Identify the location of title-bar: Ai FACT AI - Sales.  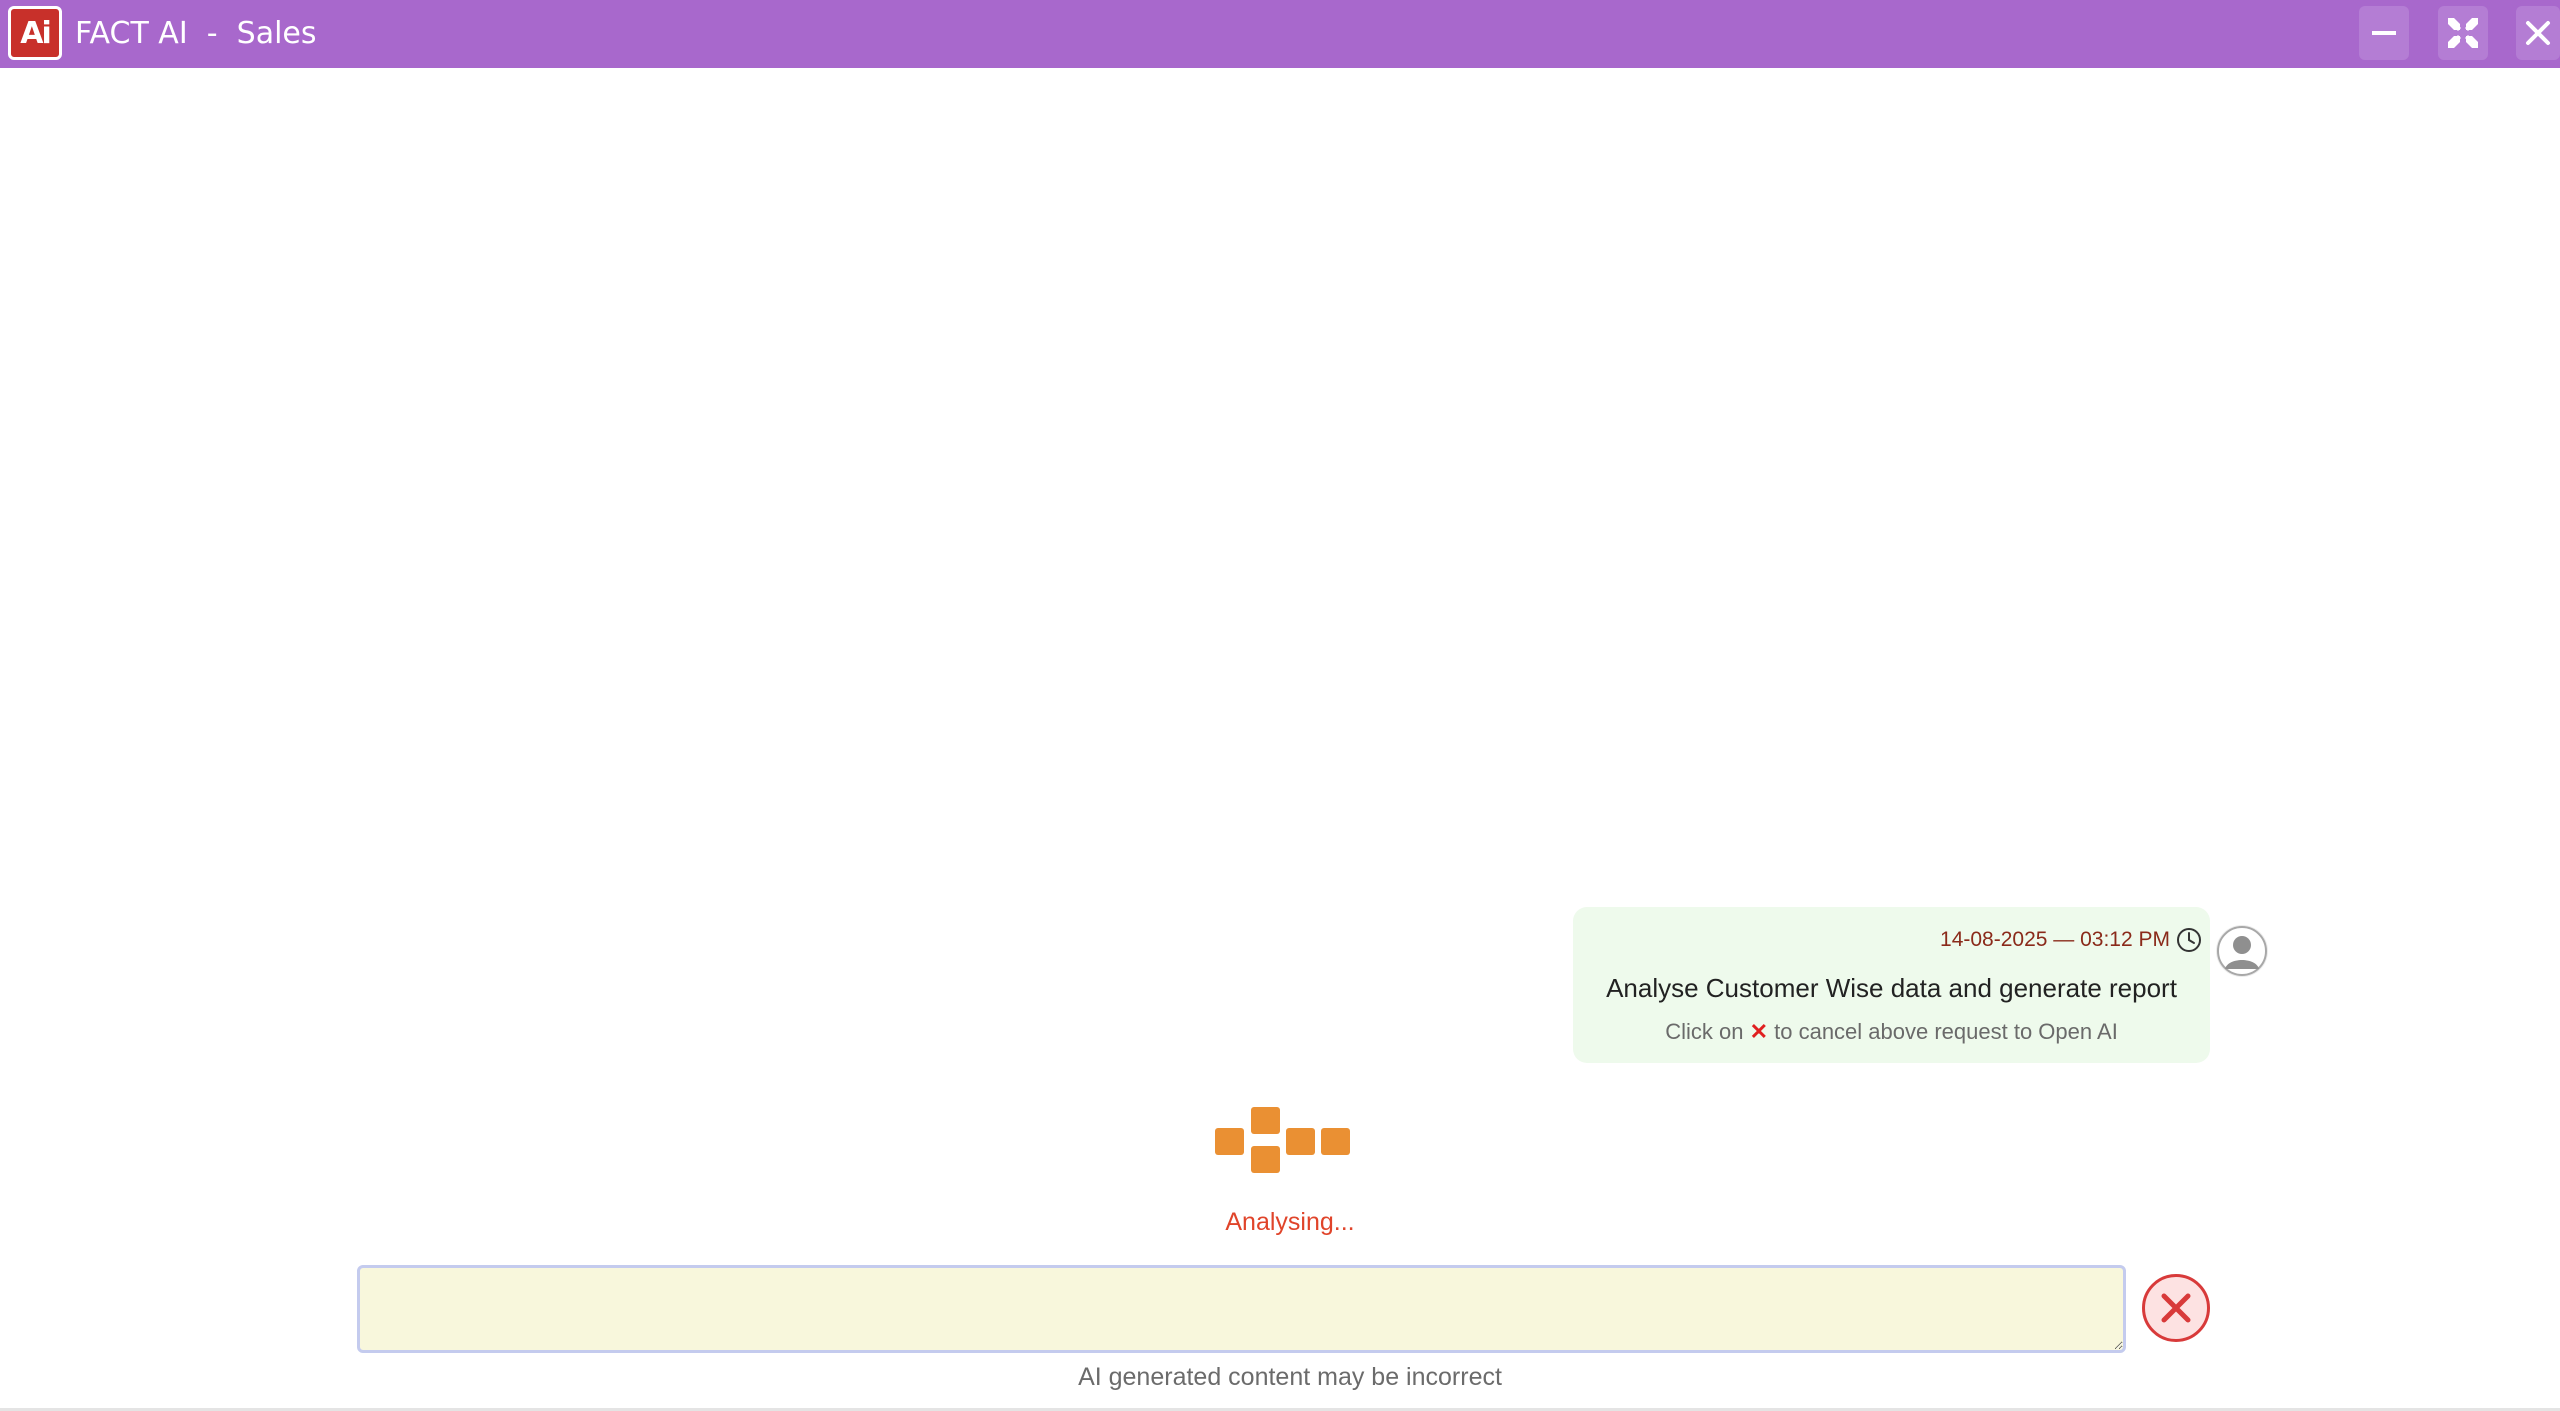
(1280, 34).